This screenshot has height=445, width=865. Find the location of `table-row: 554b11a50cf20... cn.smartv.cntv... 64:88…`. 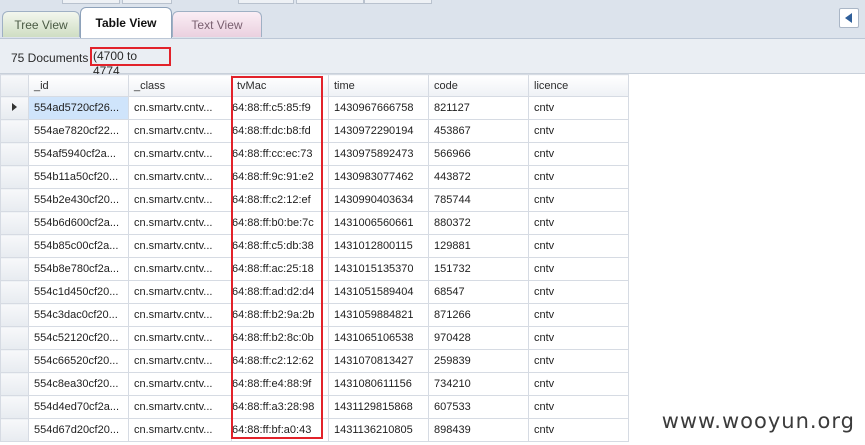

table-row: 554b11a50cf20... cn.smartv.cntv... 64:88… is located at coordinates (314, 177).